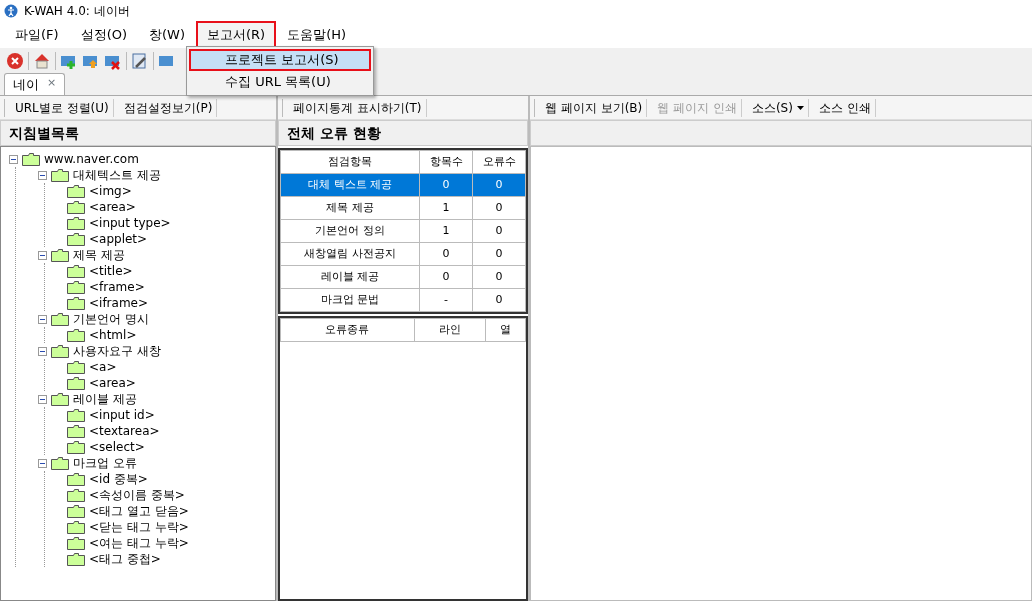  What do you see at coordinates (403, 231) in the screenshot?
I see `table-row: 기본언어 정의 1 0` at bounding box center [403, 231].